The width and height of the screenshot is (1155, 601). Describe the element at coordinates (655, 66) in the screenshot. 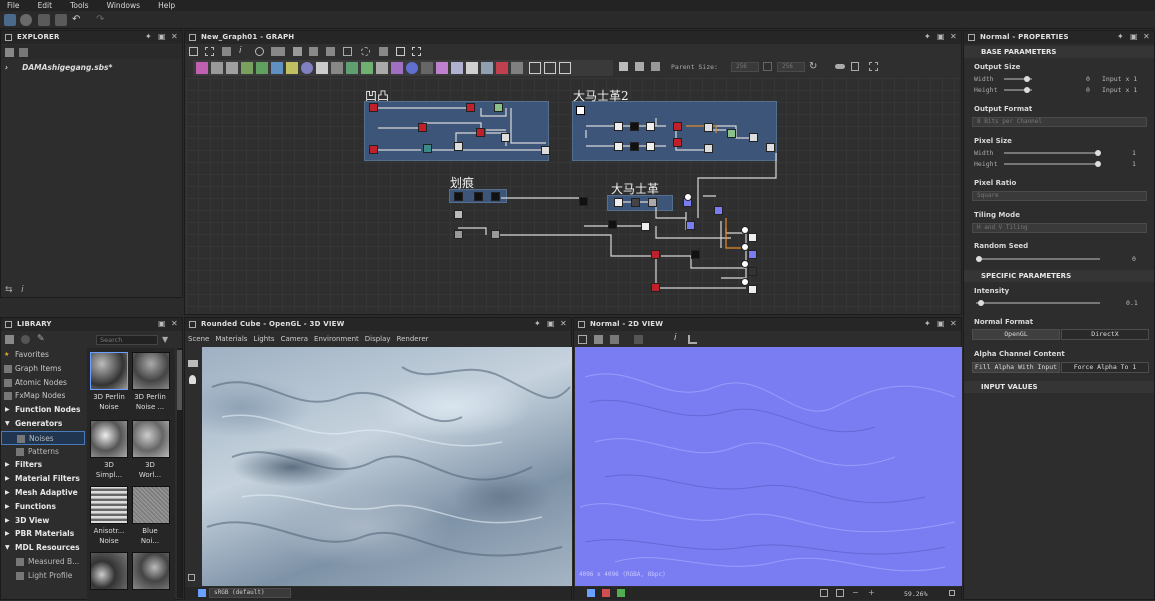

I see `navigation-tool-icon` at that location.